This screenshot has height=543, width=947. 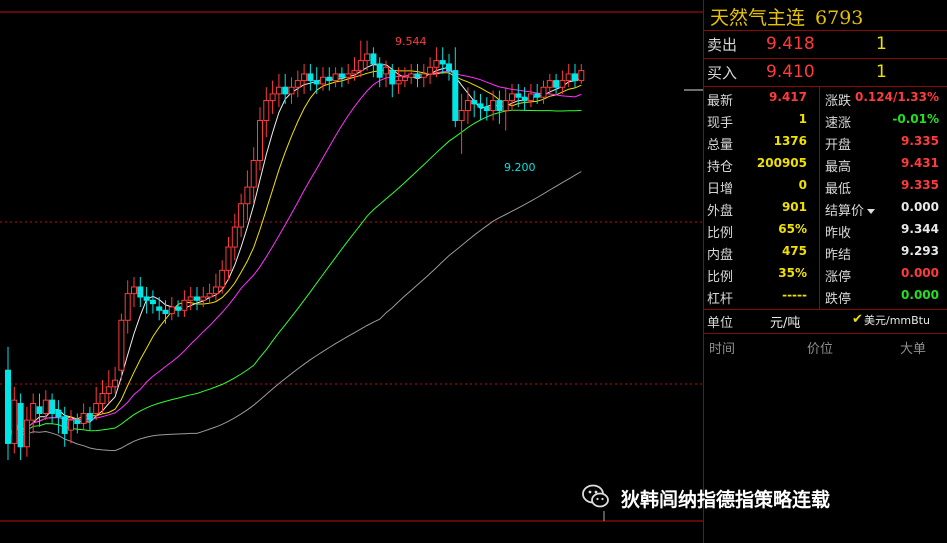 What do you see at coordinates (920, 251) in the screenshot?
I see `quote-value: 9.293` at bounding box center [920, 251].